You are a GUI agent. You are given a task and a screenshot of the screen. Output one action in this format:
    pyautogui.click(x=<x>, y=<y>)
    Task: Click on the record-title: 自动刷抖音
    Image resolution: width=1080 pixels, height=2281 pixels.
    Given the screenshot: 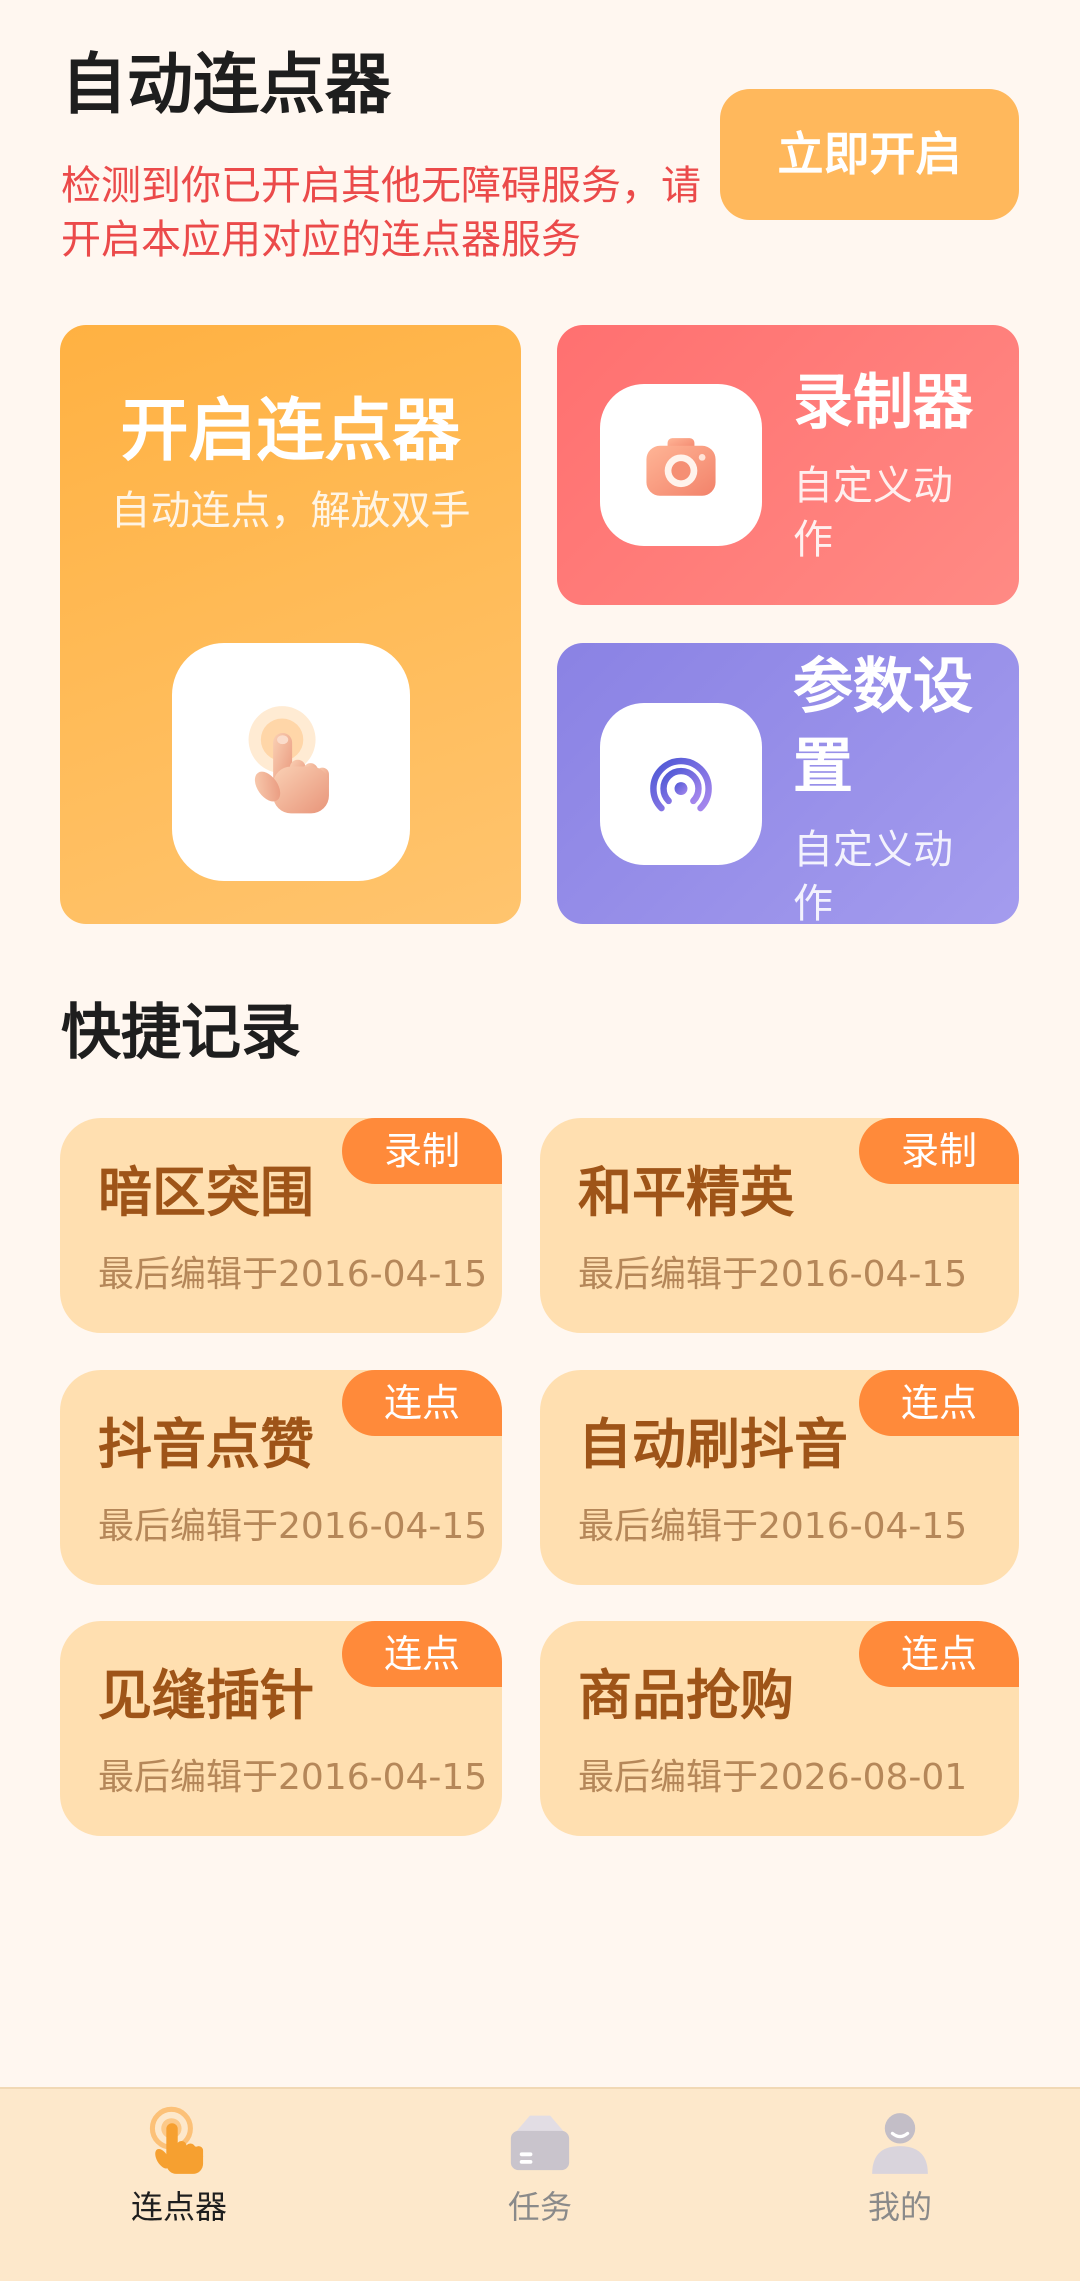 What is the action you would take?
    pyautogui.click(x=713, y=1444)
    